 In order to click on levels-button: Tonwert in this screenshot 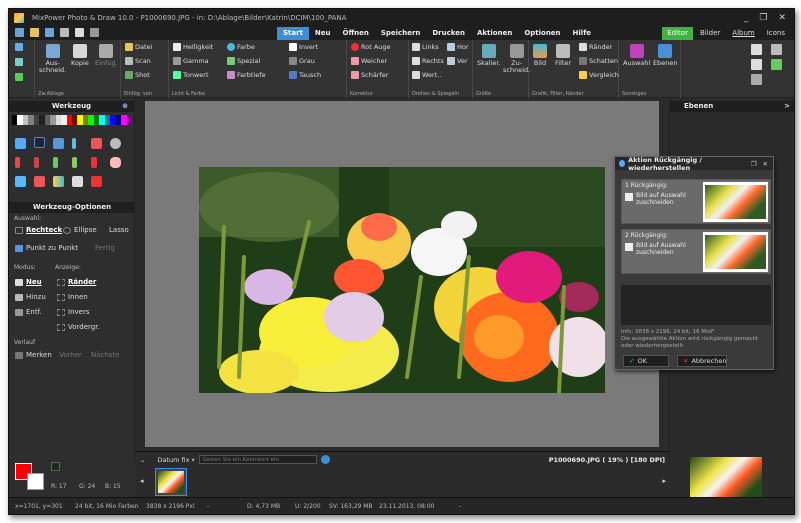, I will do `click(191, 75)`.